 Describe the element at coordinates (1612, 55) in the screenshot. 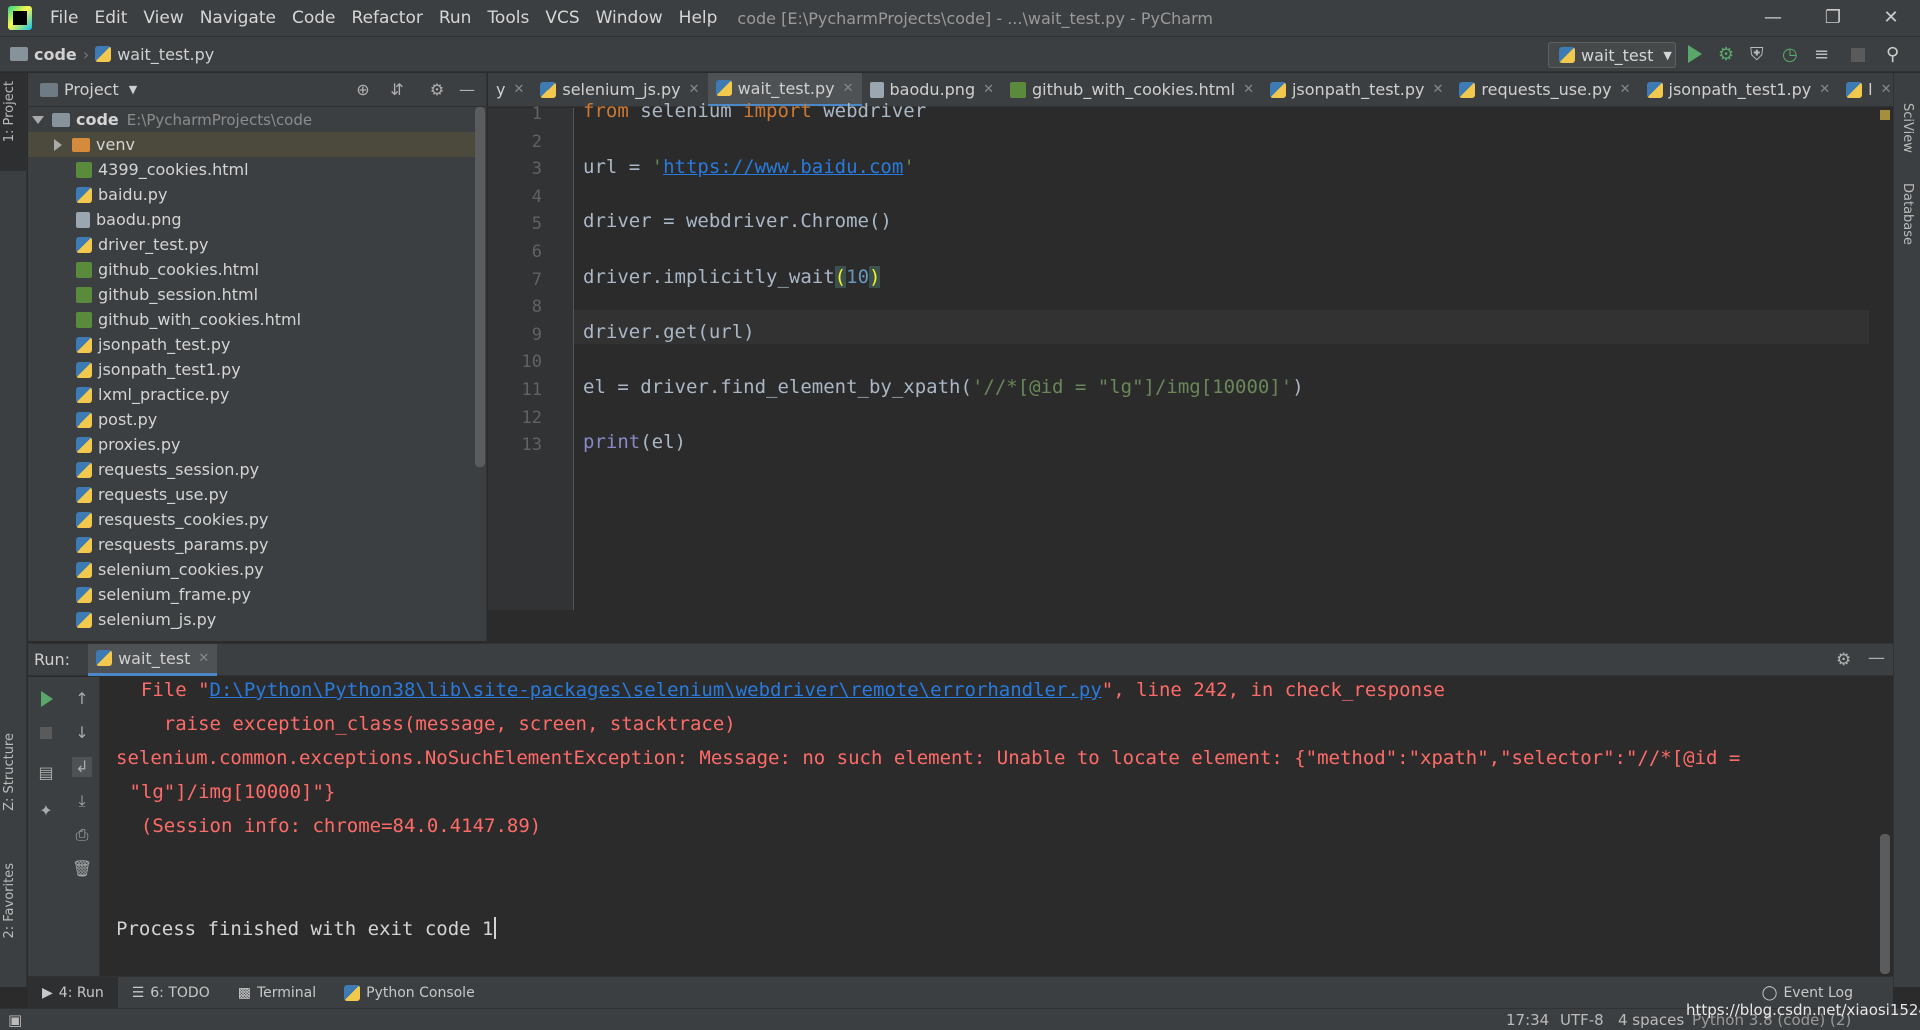

I see `run-config-dropdown: wait_test ▼` at that location.